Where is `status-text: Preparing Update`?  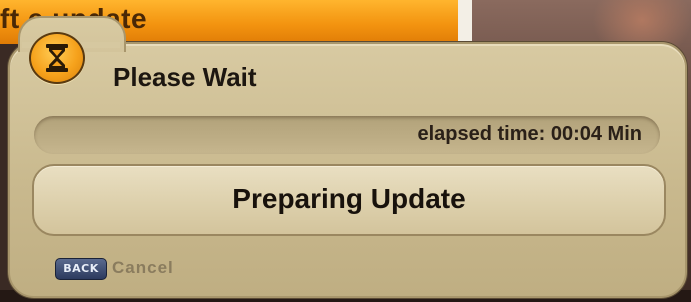
status-text: Preparing Update is located at coordinates (349, 198).